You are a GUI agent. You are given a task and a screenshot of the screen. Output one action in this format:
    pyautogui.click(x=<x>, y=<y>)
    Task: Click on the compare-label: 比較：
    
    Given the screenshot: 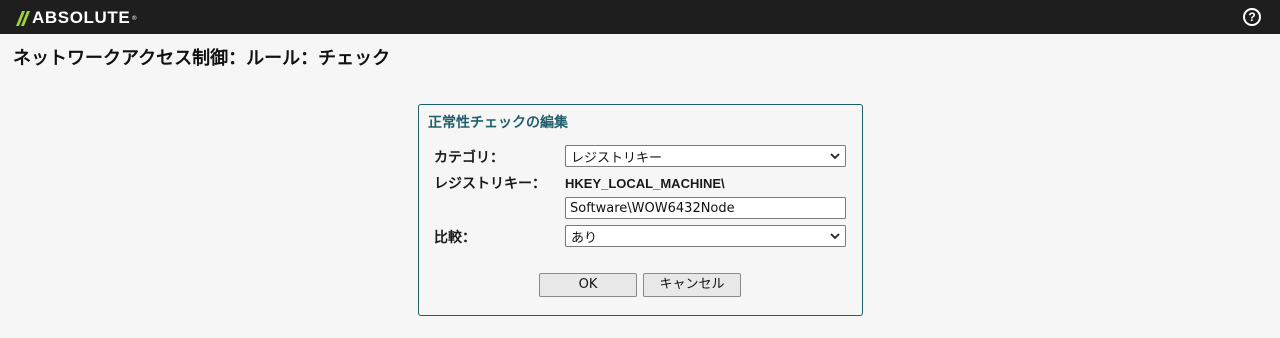 What is the action you would take?
    pyautogui.click(x=455, y=238)
    